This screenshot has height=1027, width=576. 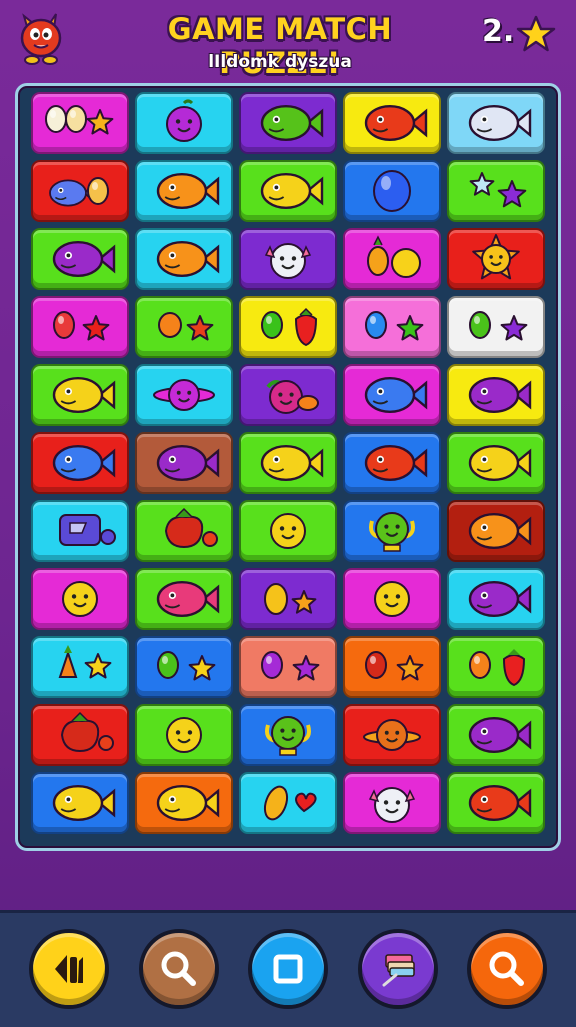 What do you see at coordinates (396, 123) in the screenshot?
I see `red-fish-icon` at bounding box center [396, 123].